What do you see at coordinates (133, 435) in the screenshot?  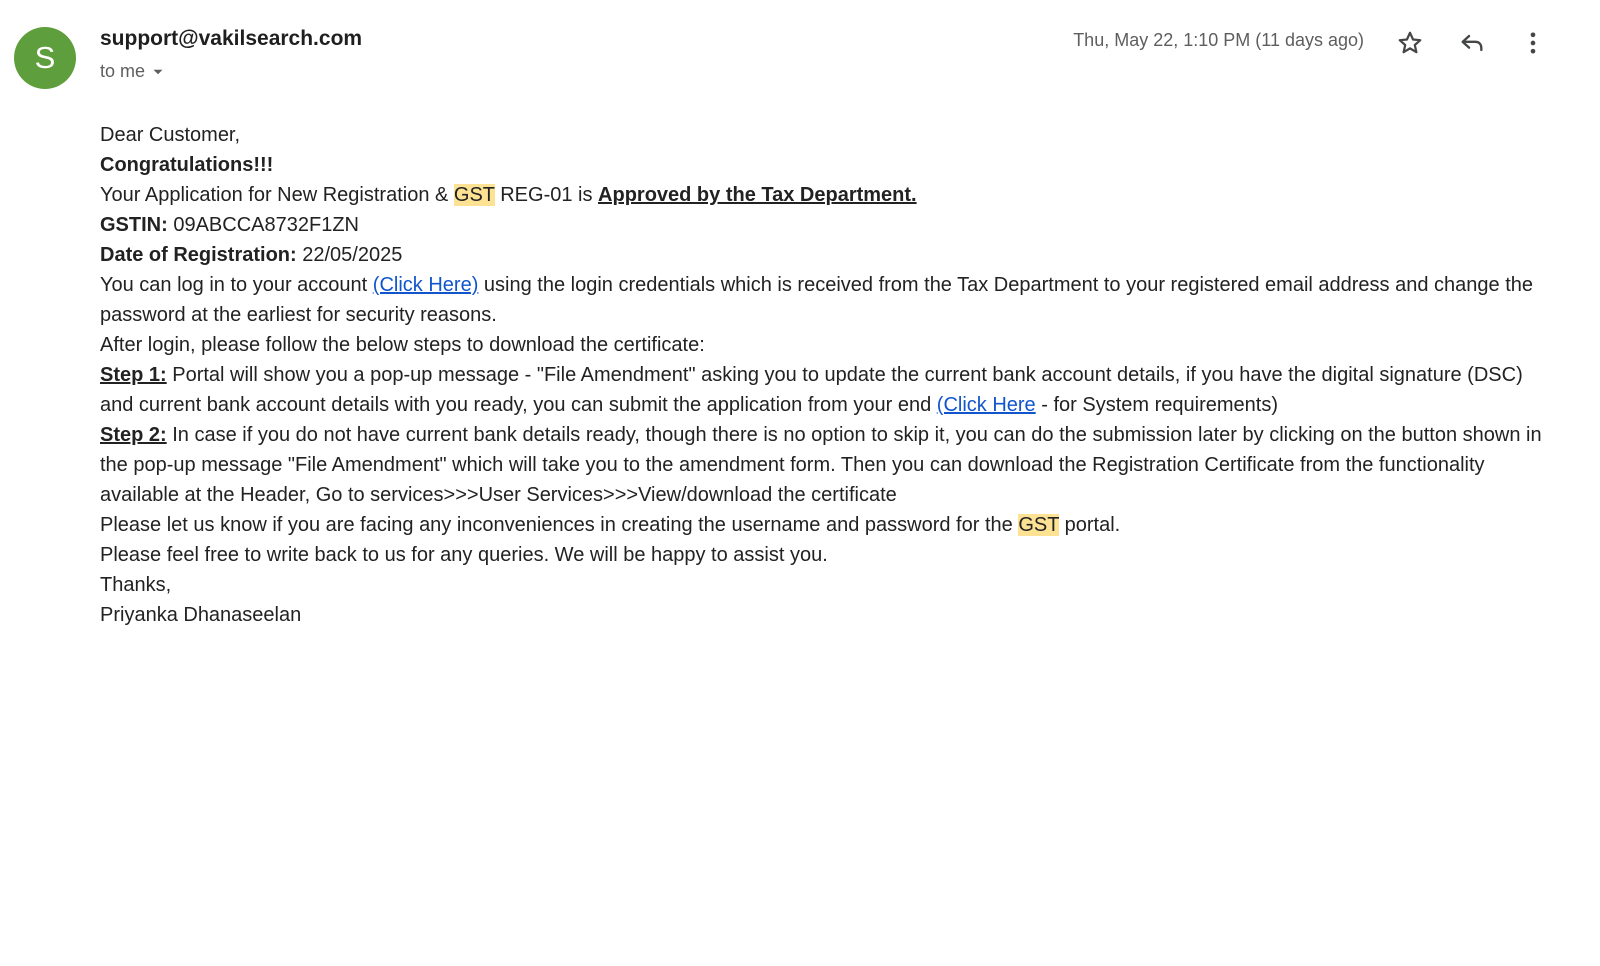 I see `step-2-label: Step 2:` at bounding box center [133, 435].